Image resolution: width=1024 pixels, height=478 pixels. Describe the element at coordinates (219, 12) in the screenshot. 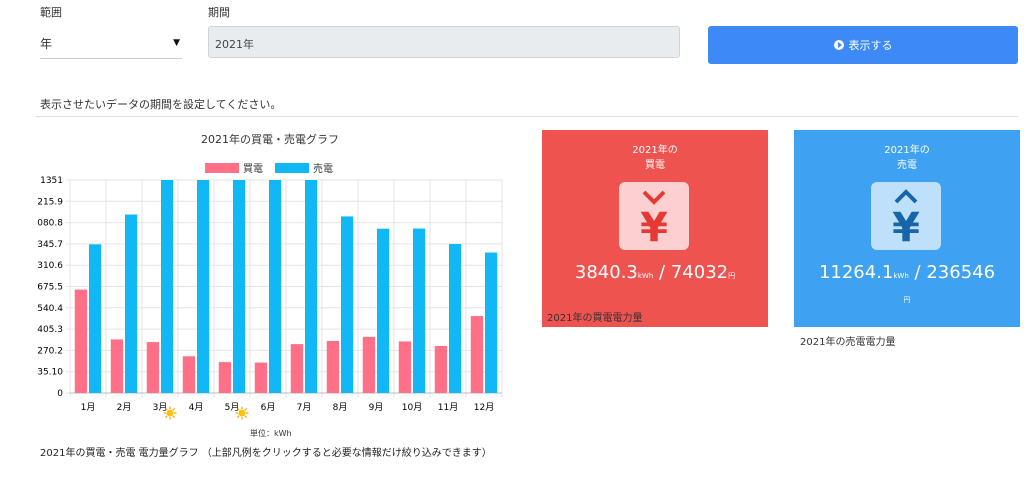

I see `period-label: 期間` at that location.